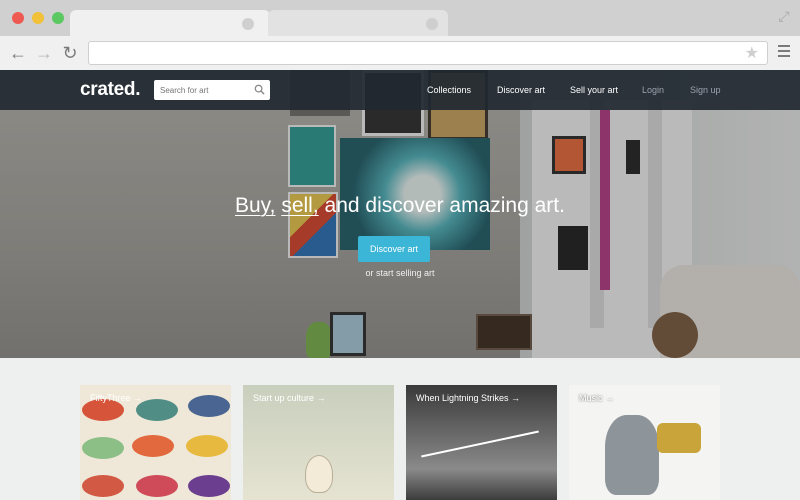 Image resolution: width=800 pixels, height=500 pixels. Describe the element at coordinates (116, 398) in the screenshot. I see `collection-title: FiftyThree →` at that location.